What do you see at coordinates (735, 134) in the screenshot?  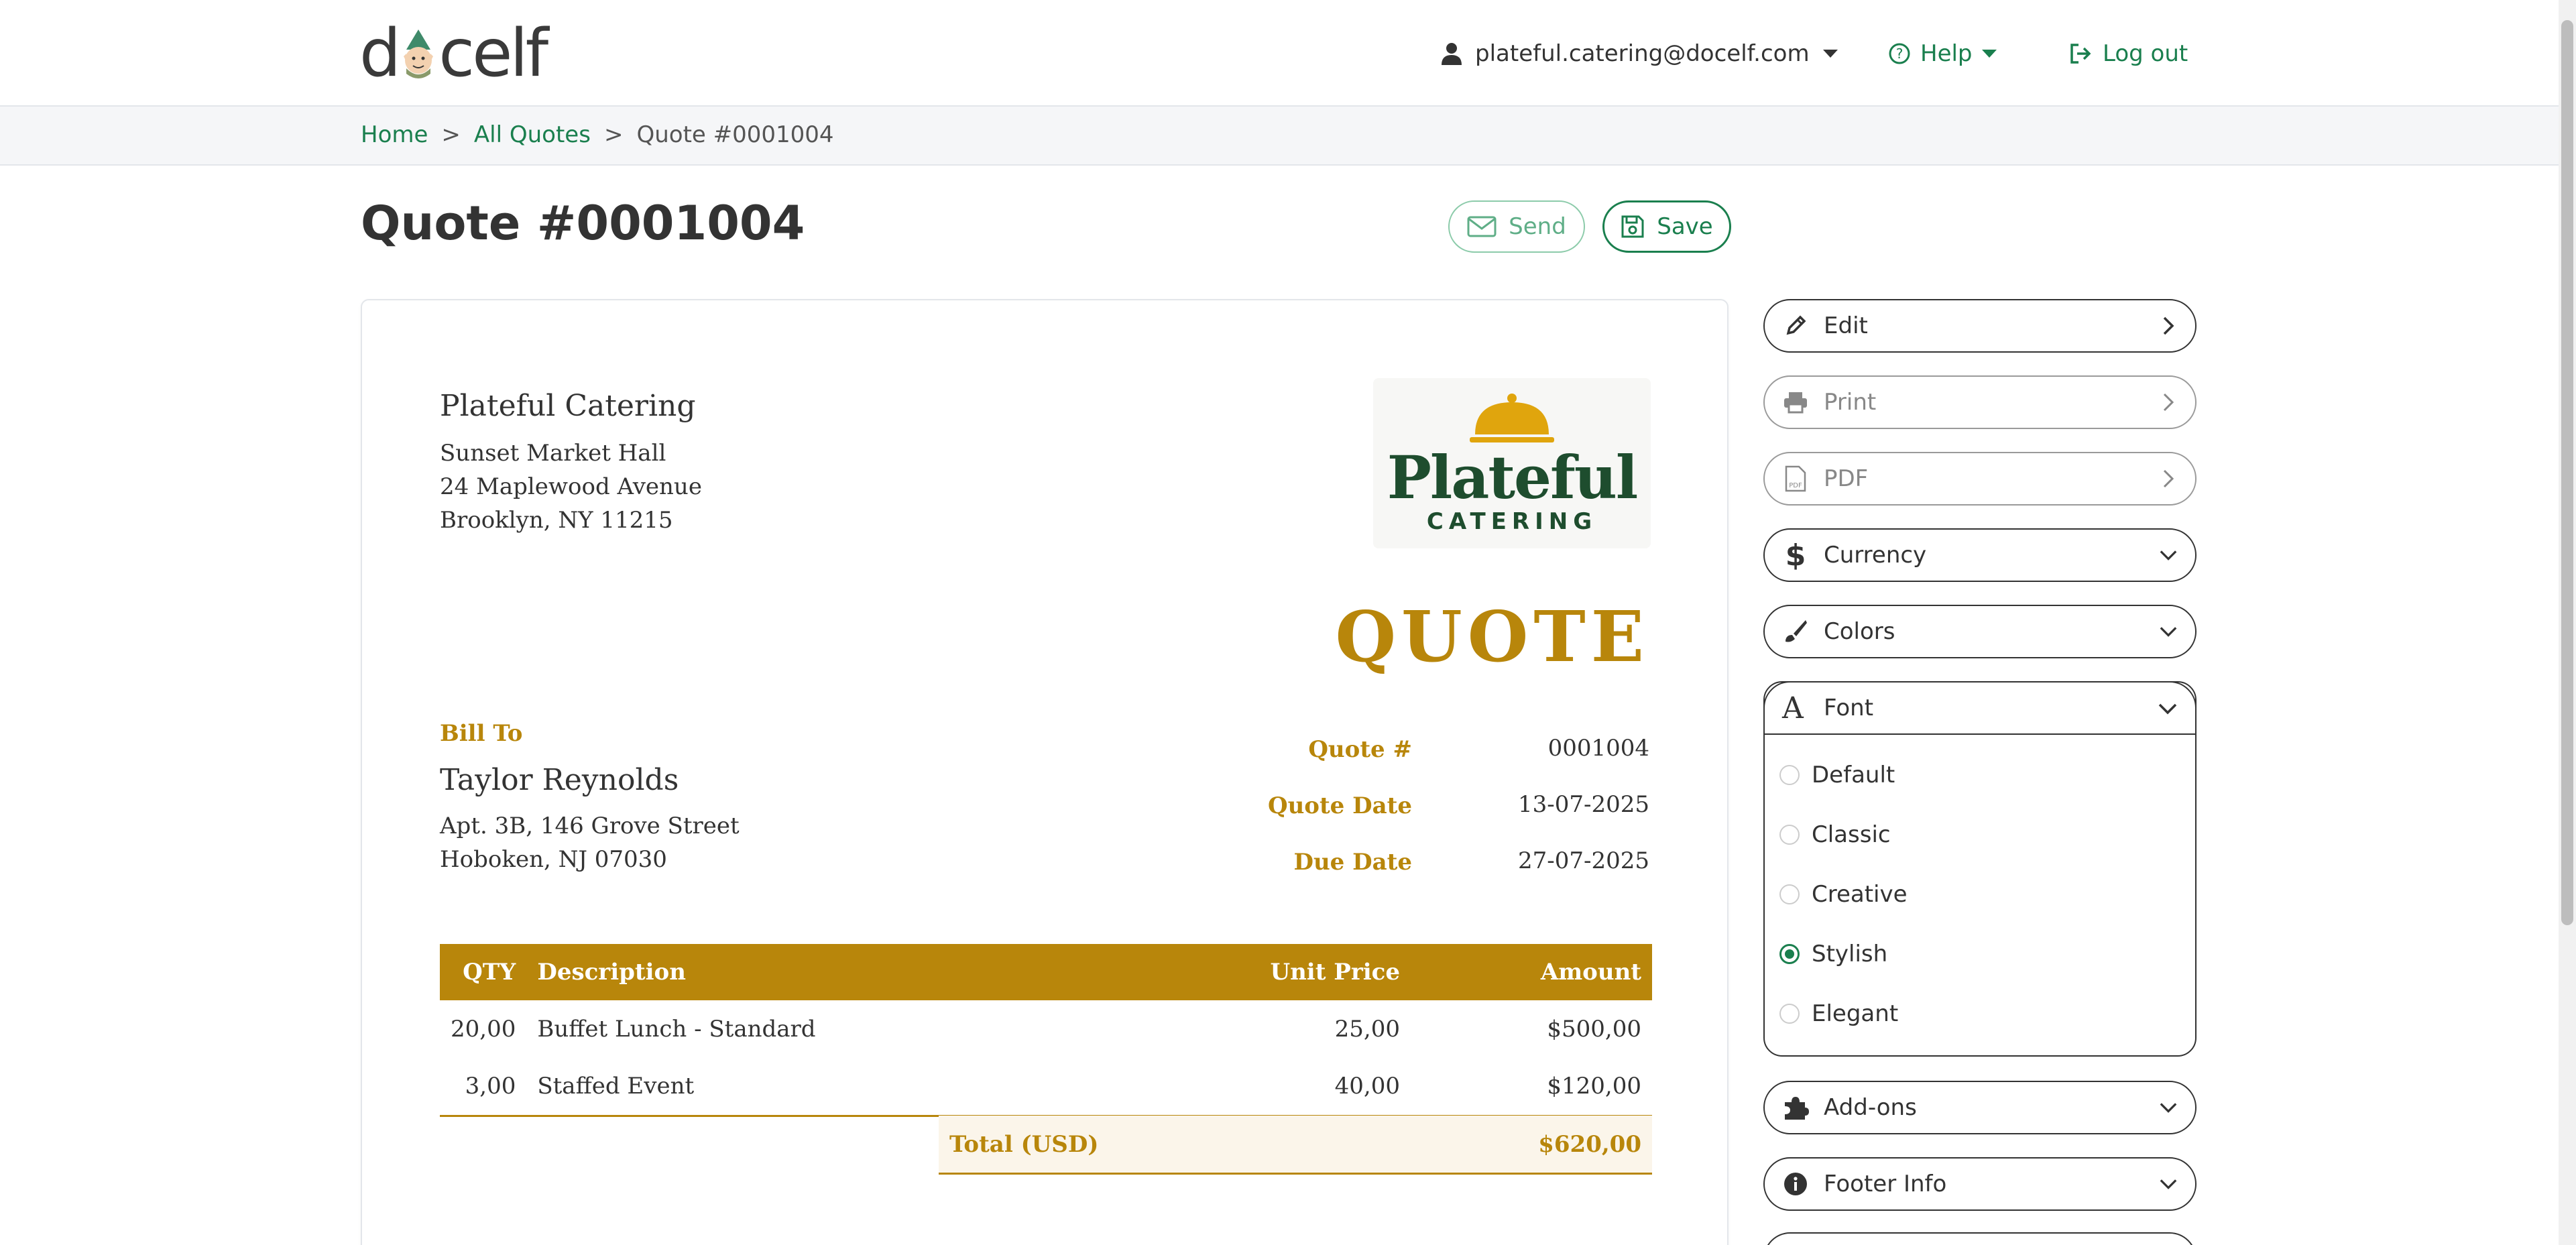 I see `breadcrumb-current: Quote #0001004` at bounding box center [735, 134].